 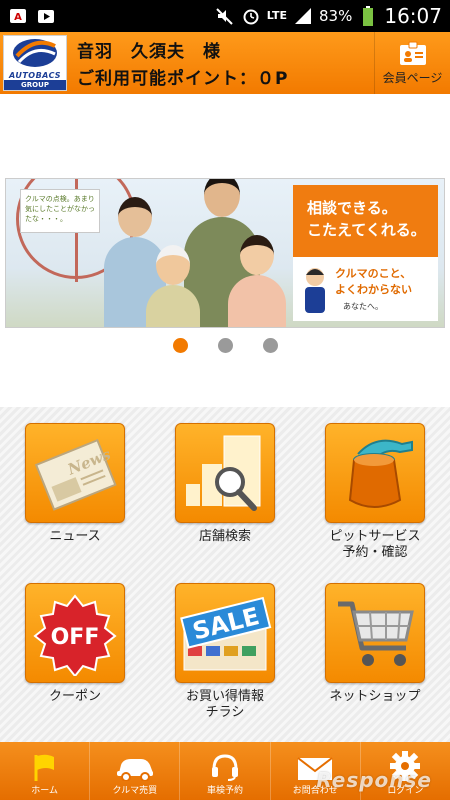 I want to click on nav-home-label: ホーム, so click(x=44, y=791).